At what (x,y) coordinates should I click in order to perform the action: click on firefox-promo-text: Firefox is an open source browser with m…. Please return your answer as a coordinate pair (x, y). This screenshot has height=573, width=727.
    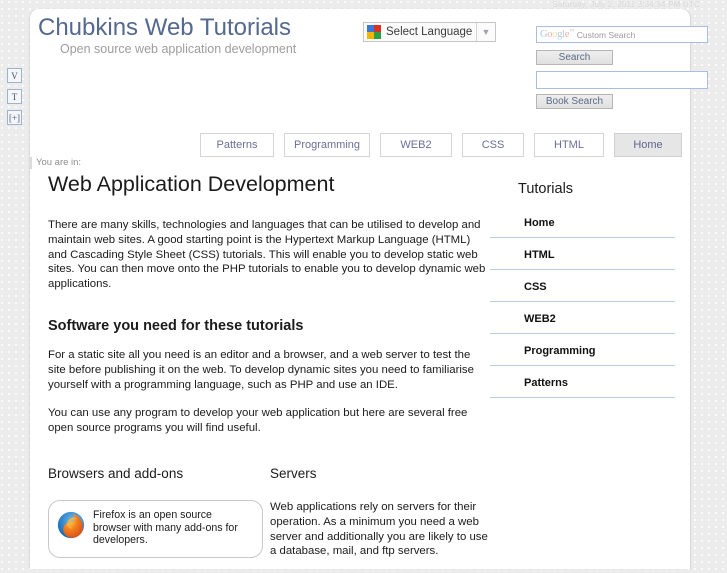
    Looking at the image, I should click on (165, 527).